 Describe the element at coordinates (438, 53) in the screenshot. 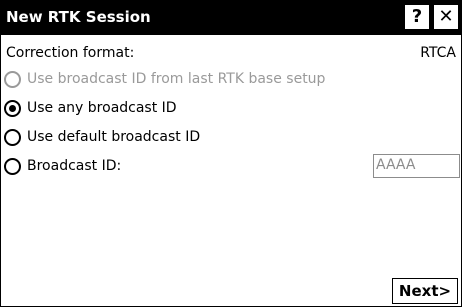

I see `correction-format-value: RTCA` at that location.